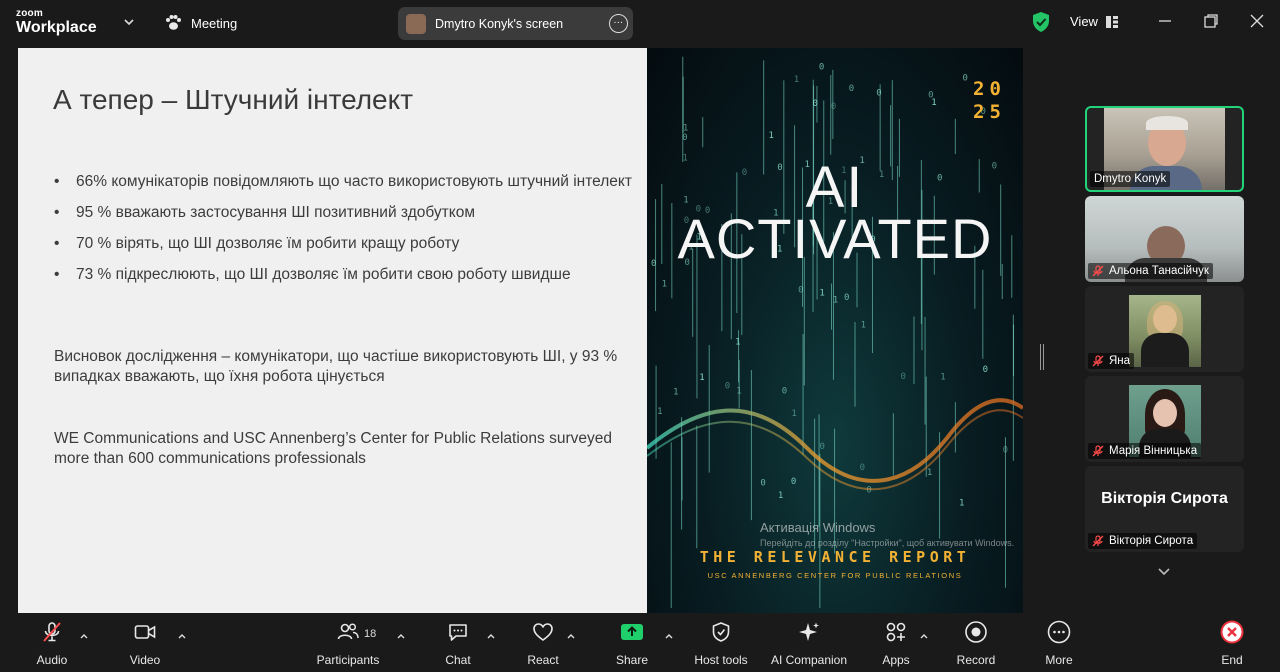 The image size is (1280, 672). What do you see at coordinates (896, 660) in the screenshot?
I see `apps-label: Apps` at bounding box center [896, 660].